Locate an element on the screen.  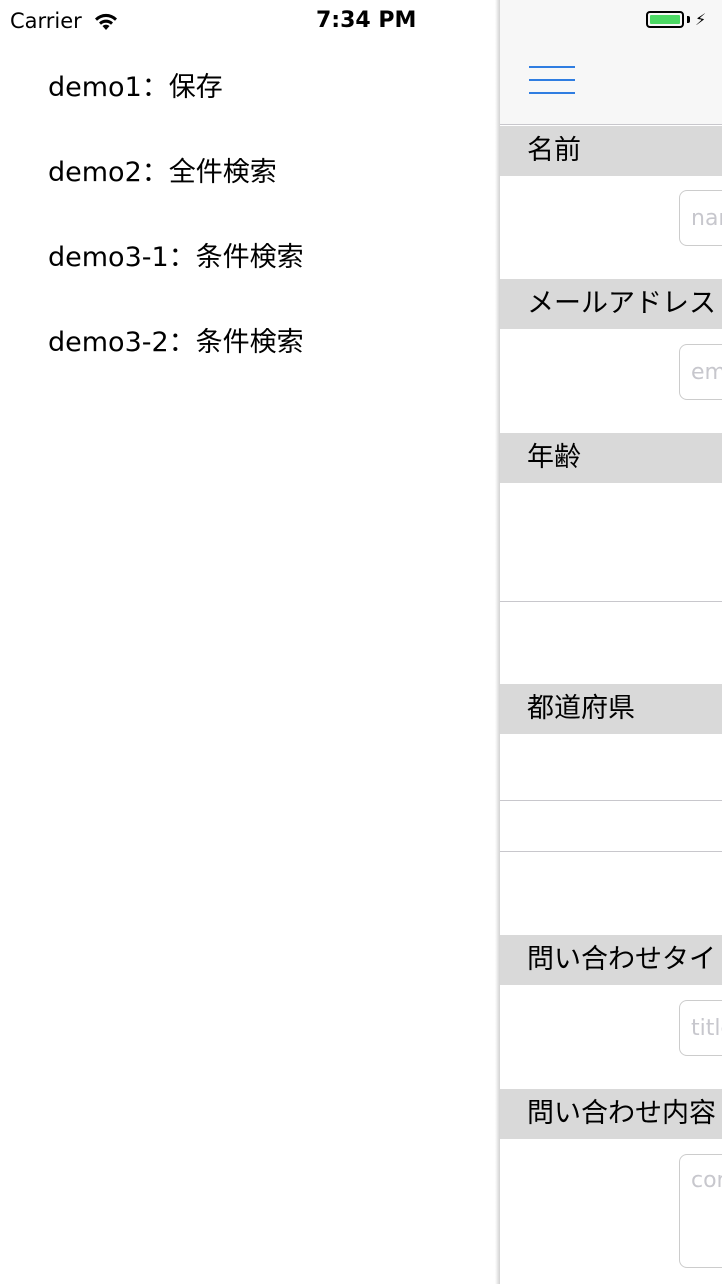
wifi-icon is located at coordinates (105, 21).